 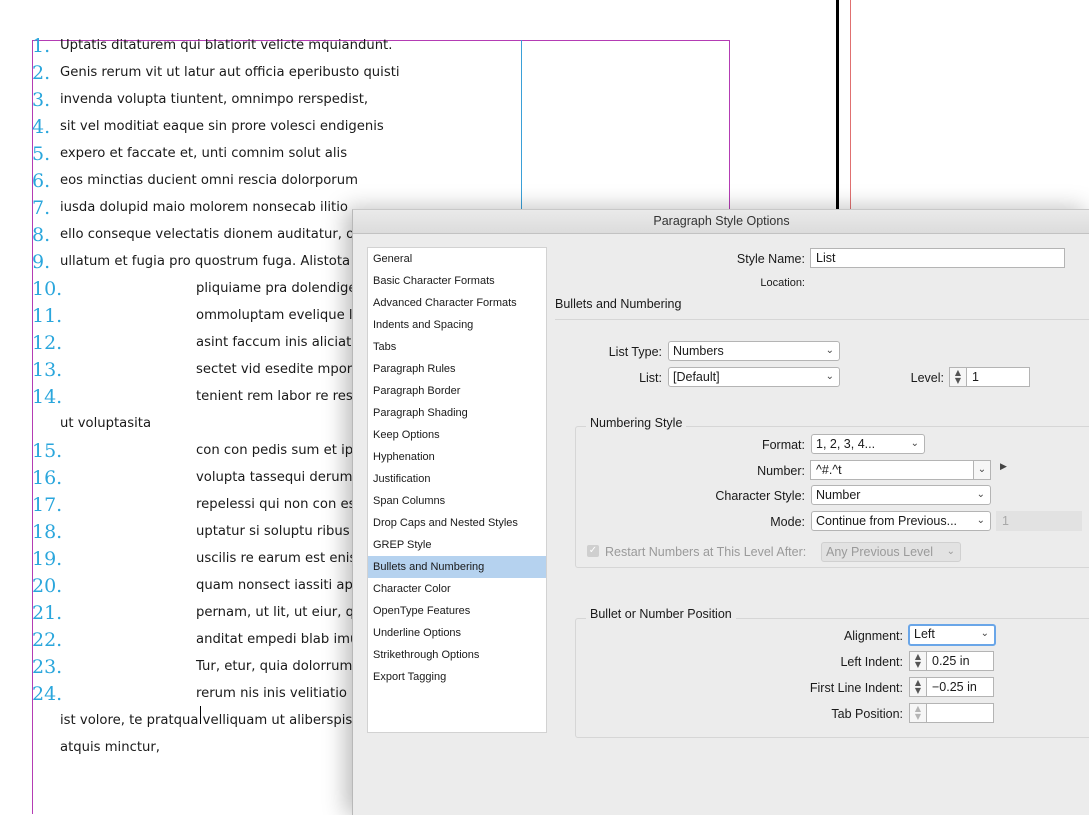 I want to click on sidebar-item-character-color: Character Color, so click(x=457, y=589).